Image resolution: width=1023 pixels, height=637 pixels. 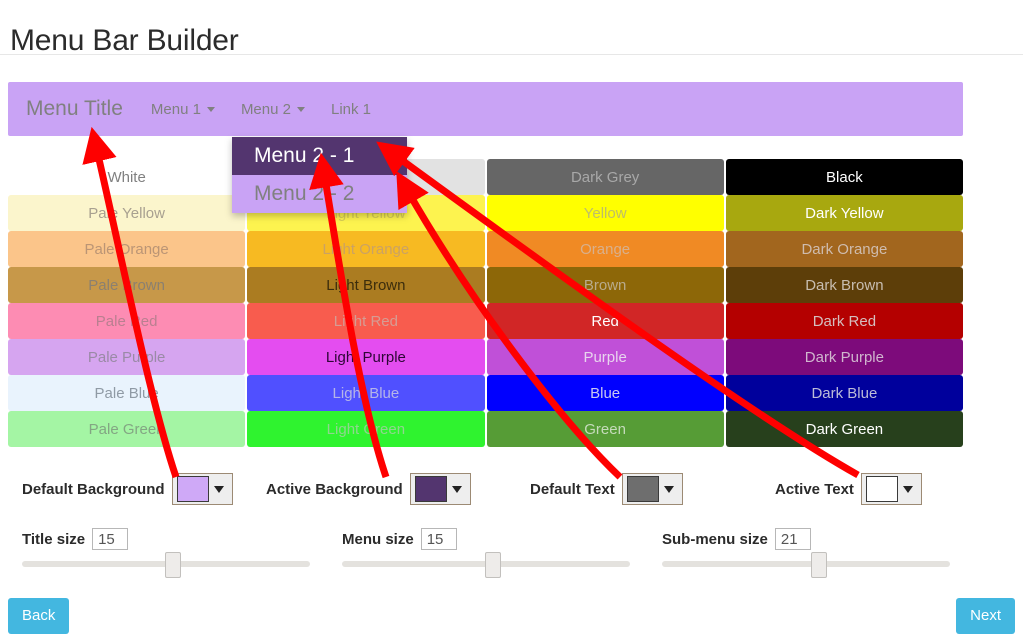 I want to click on color-swatch: Dark Green, so click(x=844, y=429).